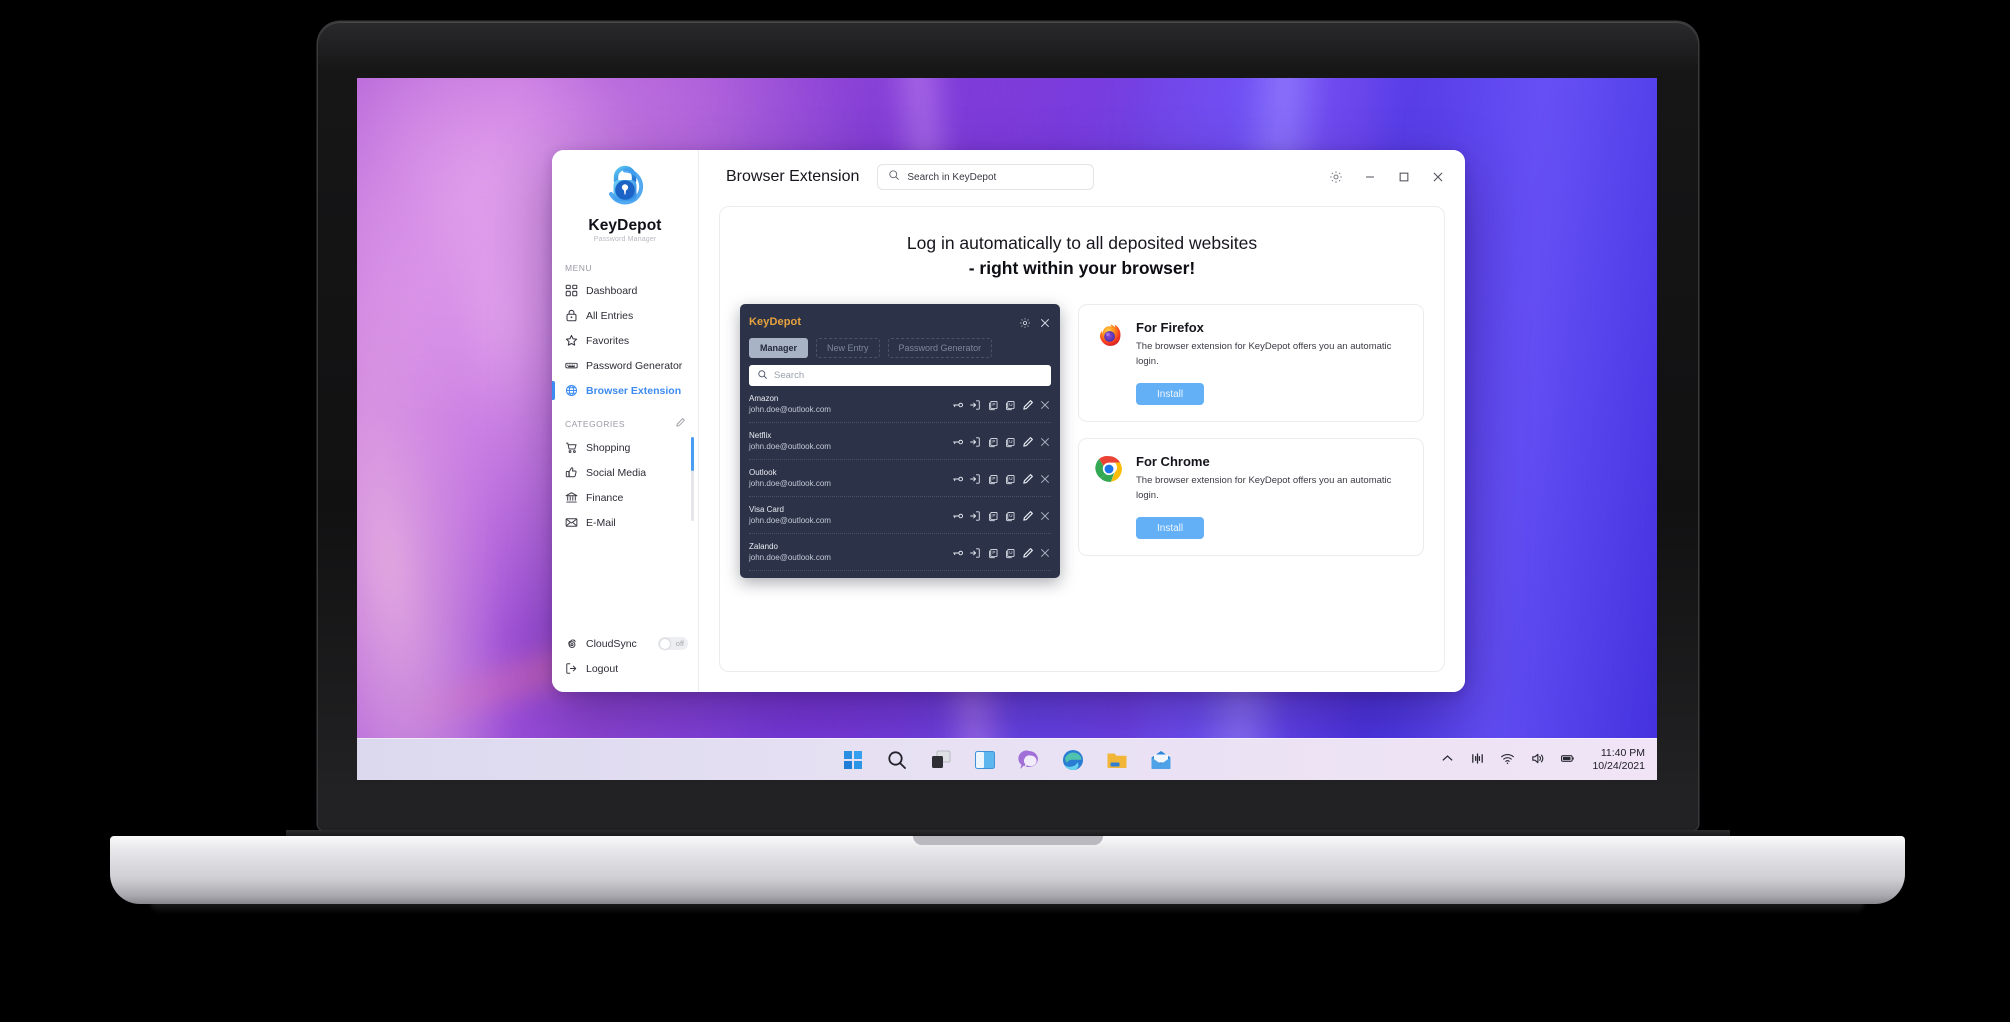  I want to click on install-chrome-button: Install, so click(1170, 528).